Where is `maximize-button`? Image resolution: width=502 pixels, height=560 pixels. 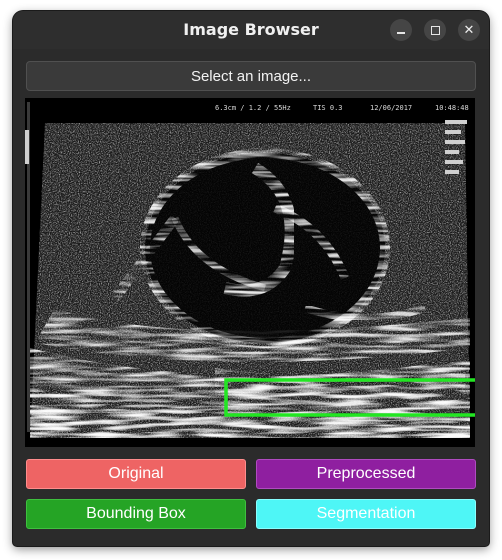 maximize-button is located at coordinates (435, 30).